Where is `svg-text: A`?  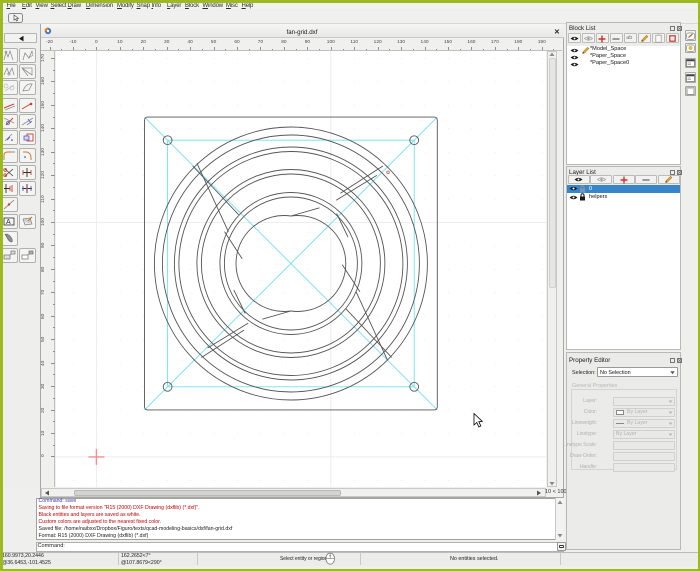 svg-text: A is located at coordinates (8, 222).